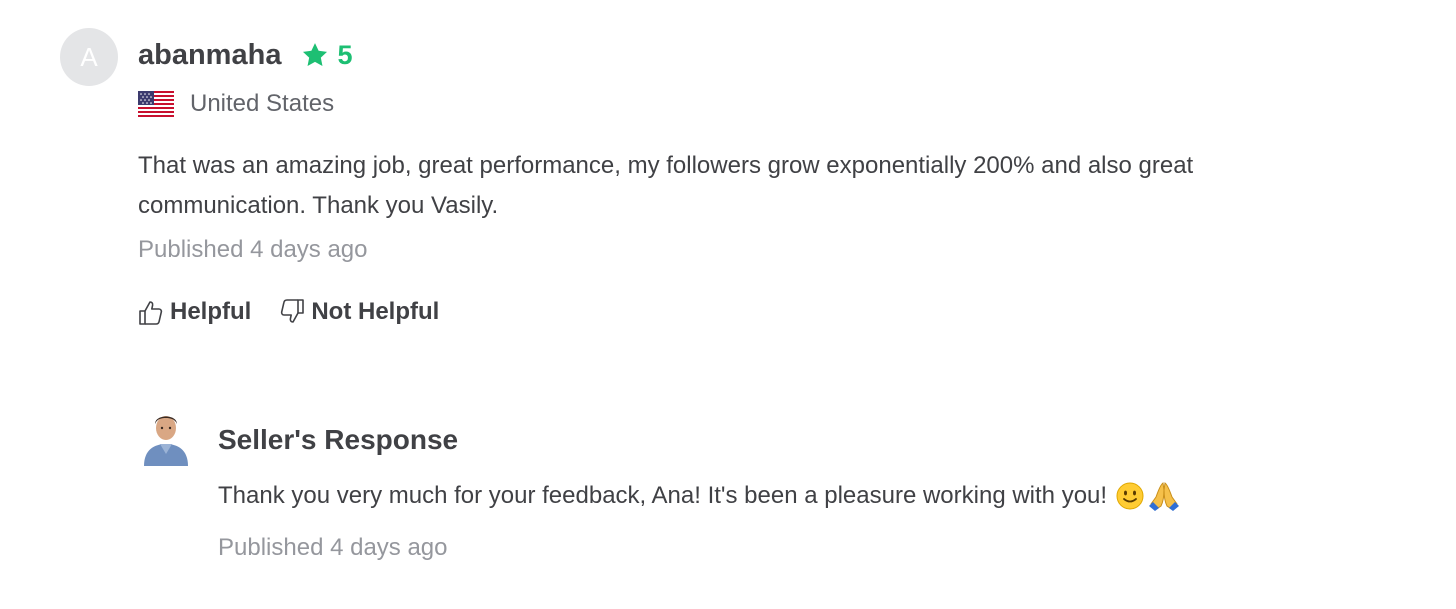  Describe the element at coordinates (345, 54) in the screenshot. I see `rating-value: 5` at that location.